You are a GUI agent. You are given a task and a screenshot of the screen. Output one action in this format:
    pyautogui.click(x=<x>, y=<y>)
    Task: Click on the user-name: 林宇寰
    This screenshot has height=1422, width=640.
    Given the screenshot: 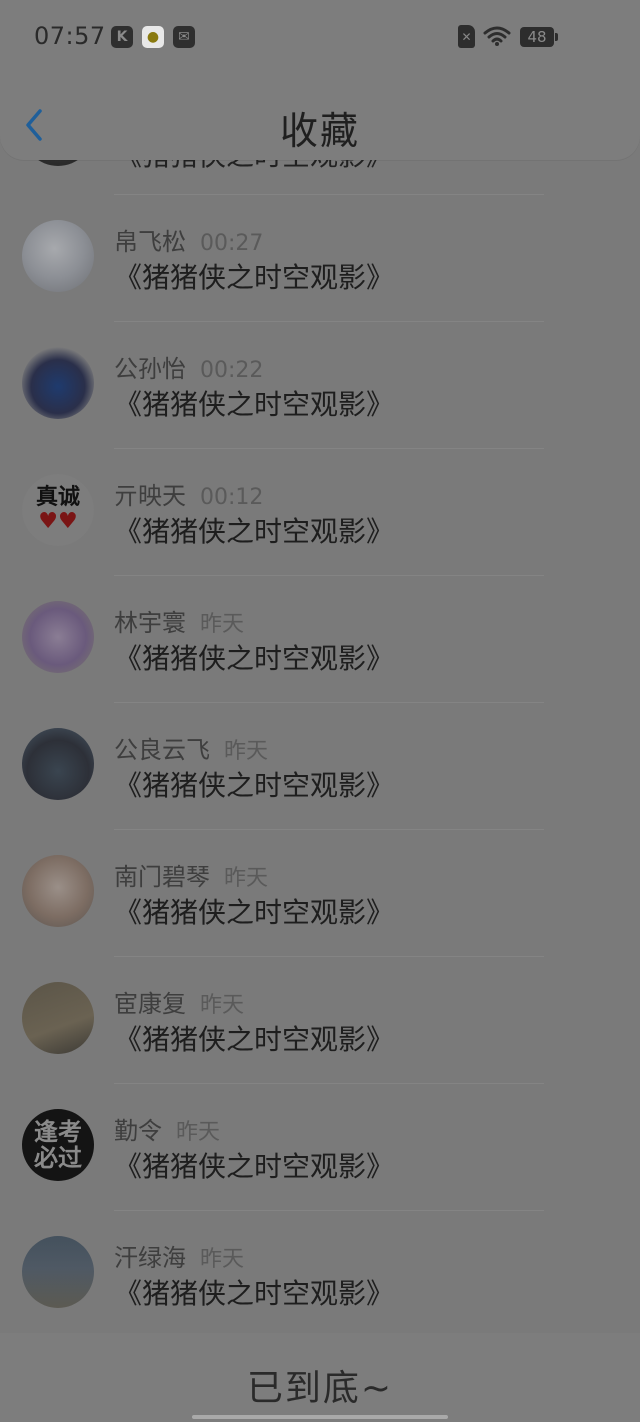 What is the action you would take?
    pyautogui.click(x=150, y=623)
    